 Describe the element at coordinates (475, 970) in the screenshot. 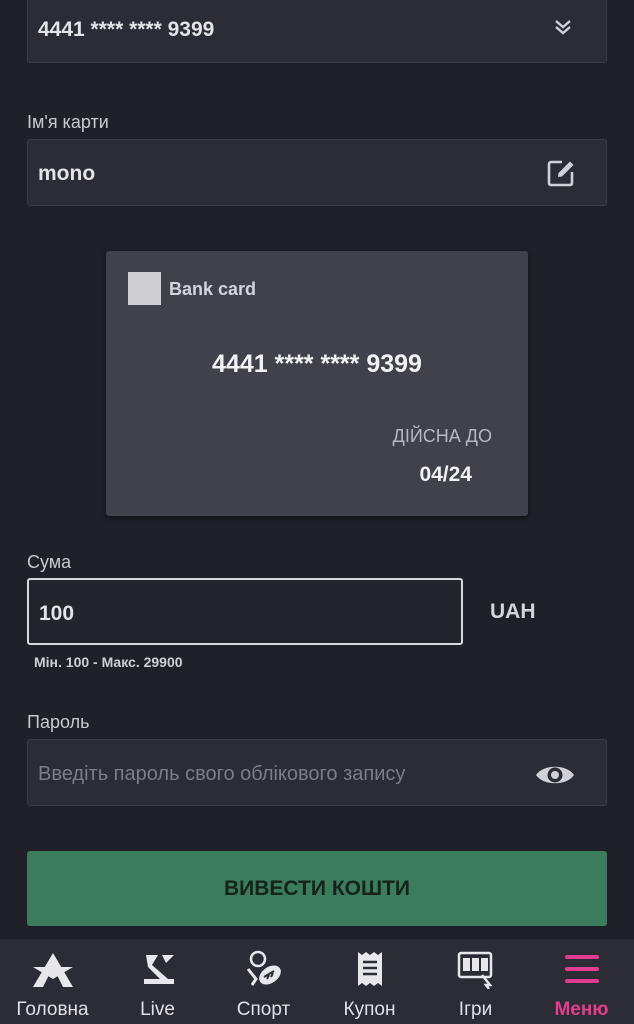

I see `slot-machine-icon` at that location.